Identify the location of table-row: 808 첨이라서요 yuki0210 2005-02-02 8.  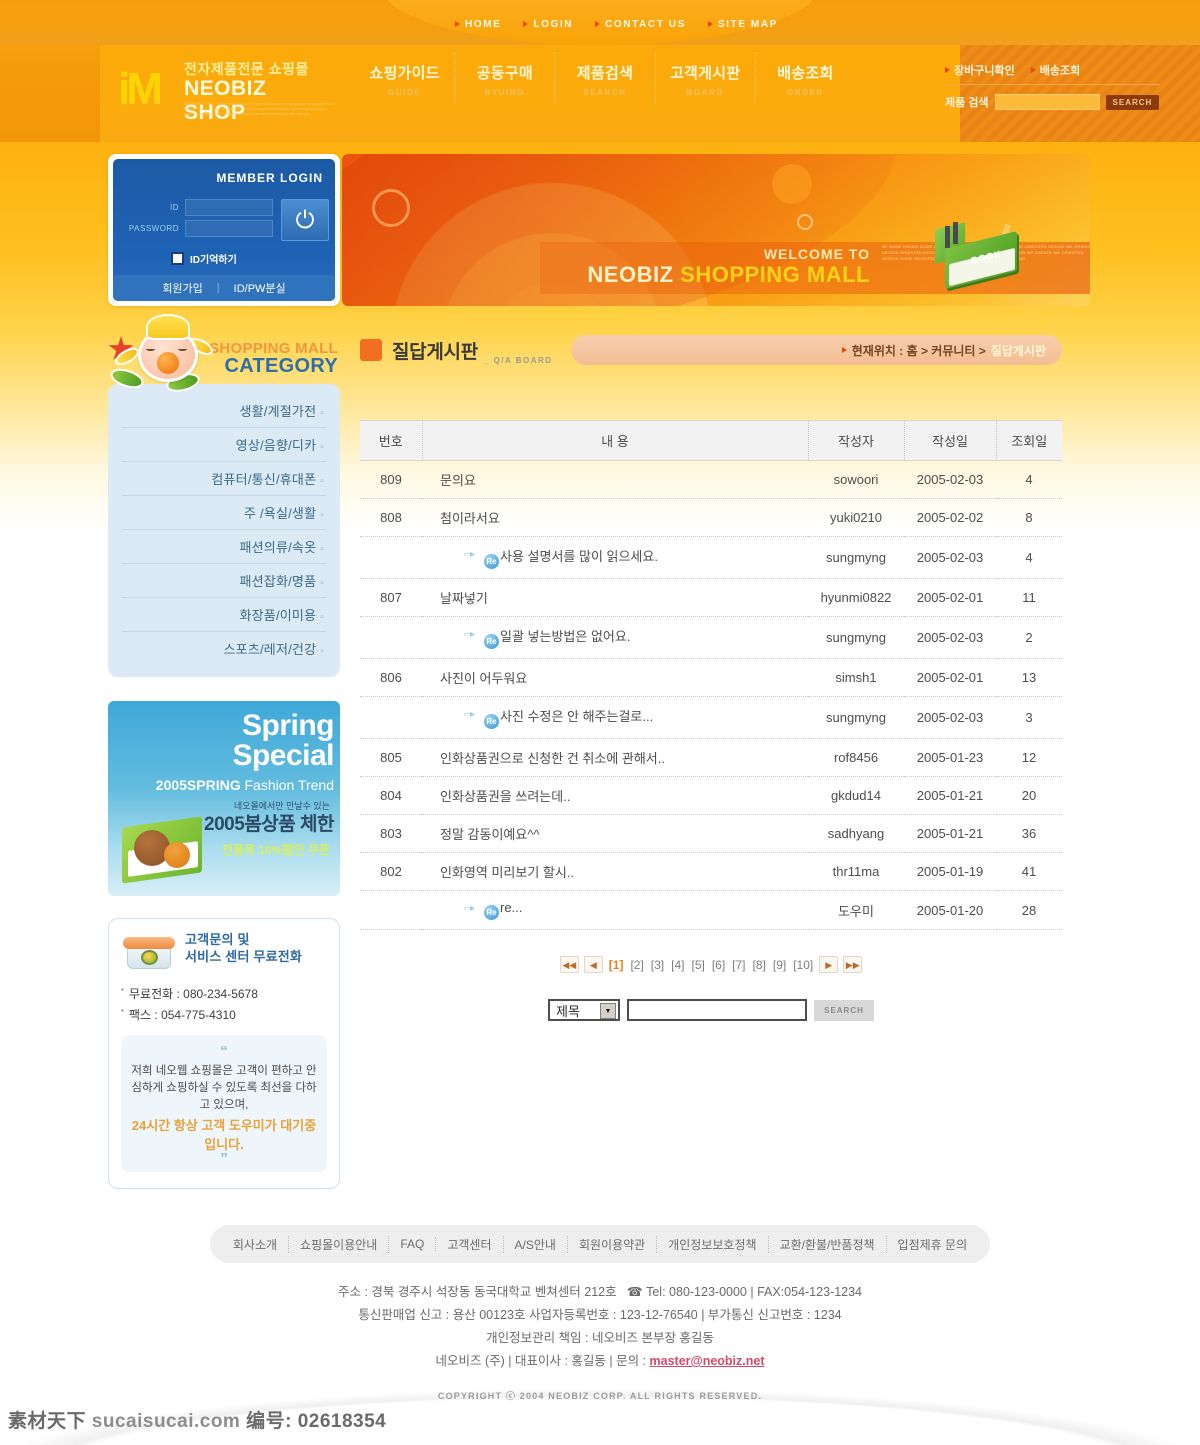
(711, 517).